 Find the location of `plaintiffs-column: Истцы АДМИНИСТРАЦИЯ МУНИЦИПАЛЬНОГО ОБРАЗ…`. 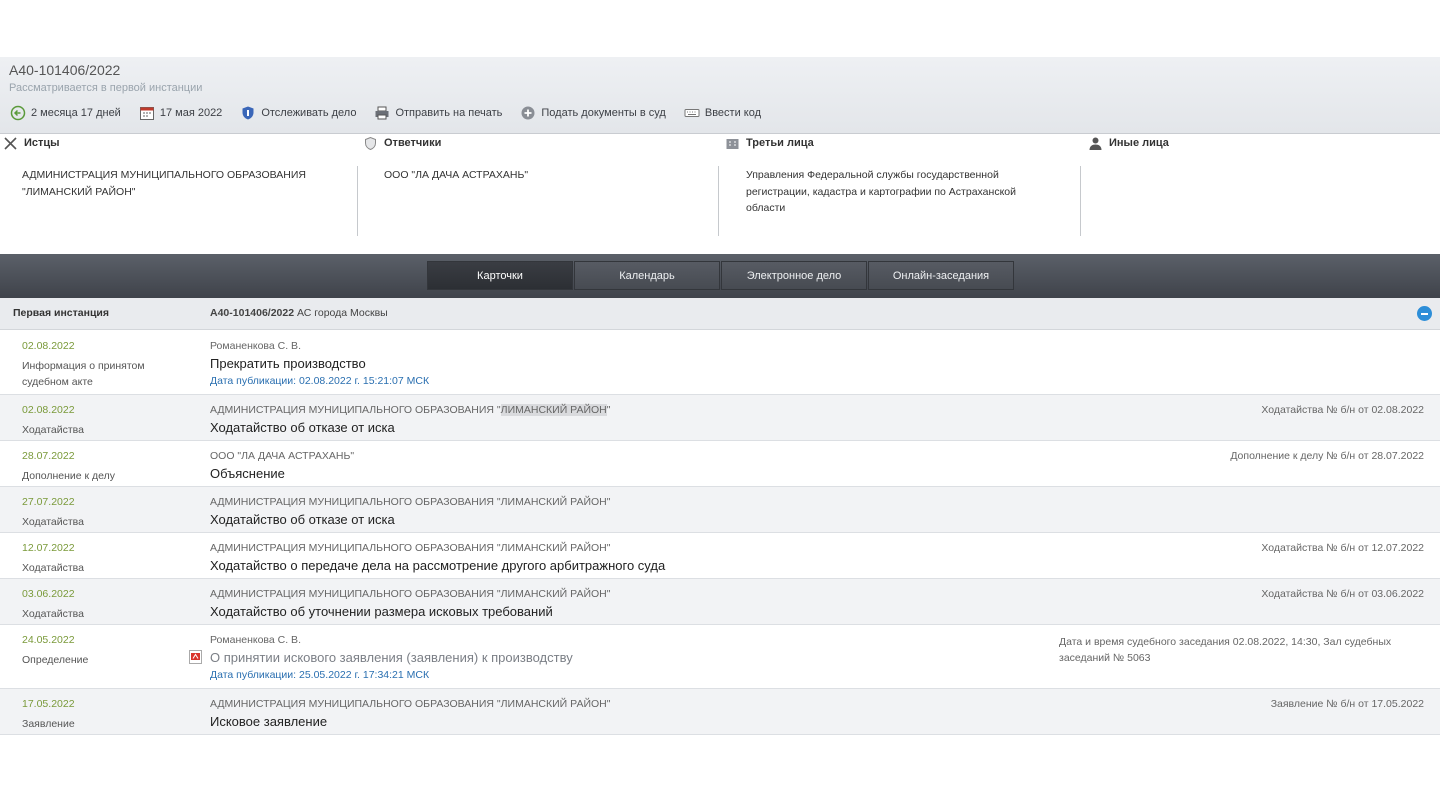

plaintiffs-column: Истцы АДМИНИСТРАЦИЯ МУНИЦИПАЛЬНОГО ОБРАЗ… is located at coordinates (154, 189).